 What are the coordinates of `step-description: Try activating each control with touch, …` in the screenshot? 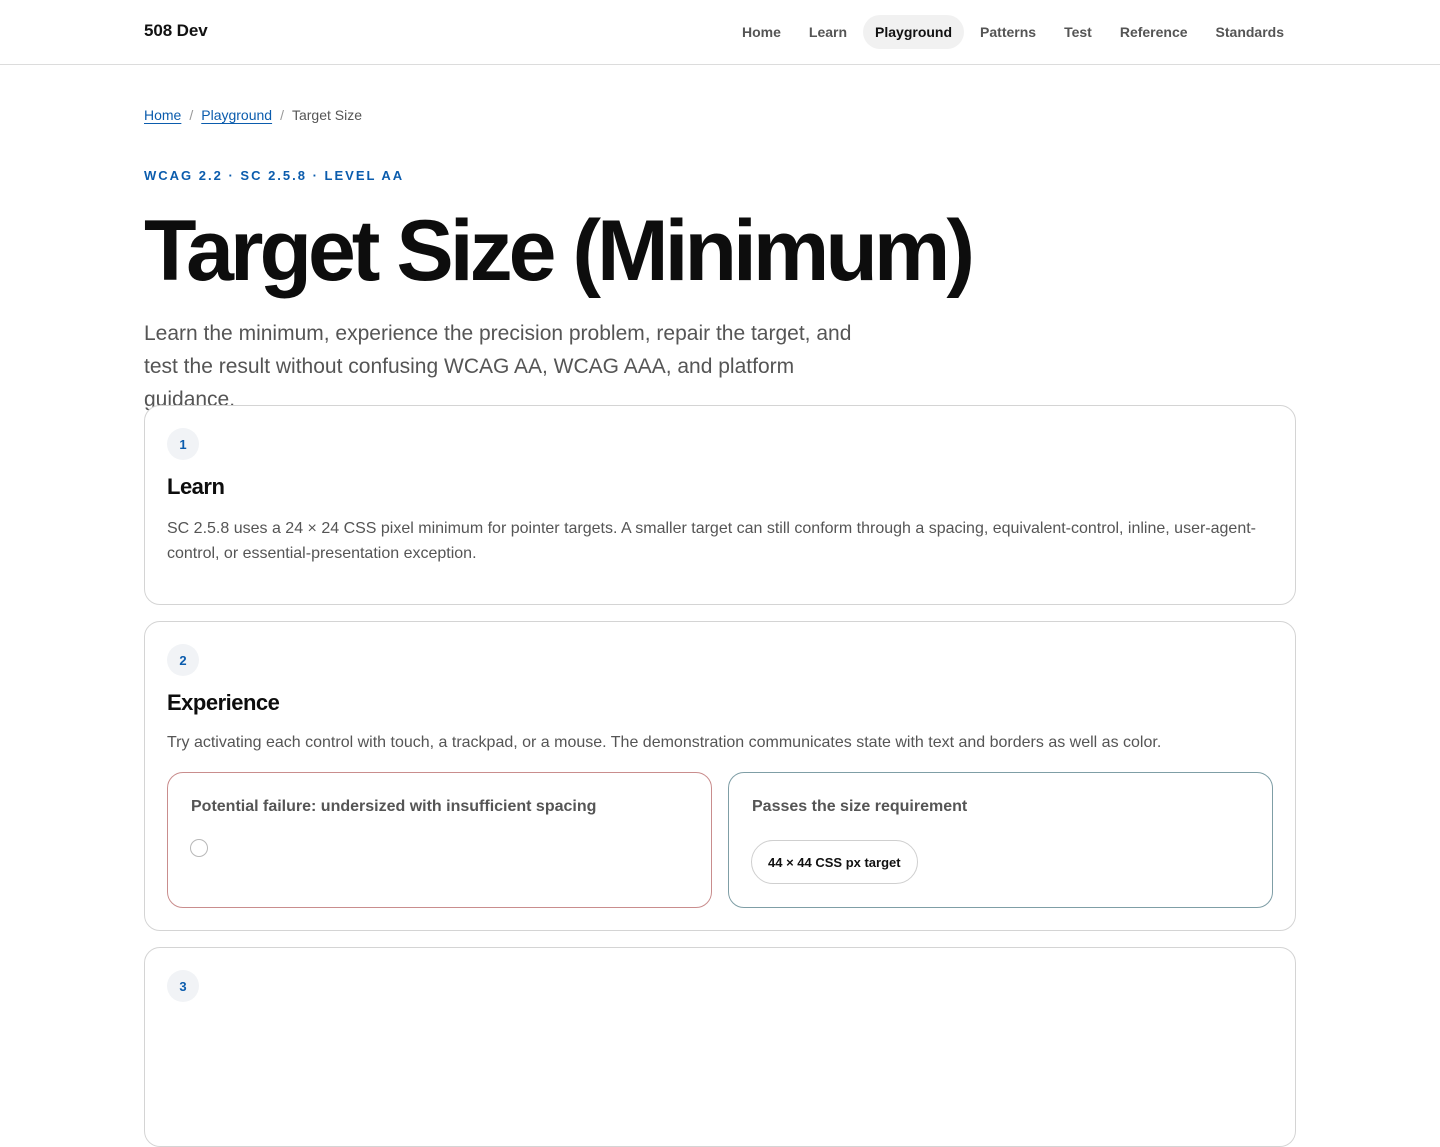 It's located at (664, 742).